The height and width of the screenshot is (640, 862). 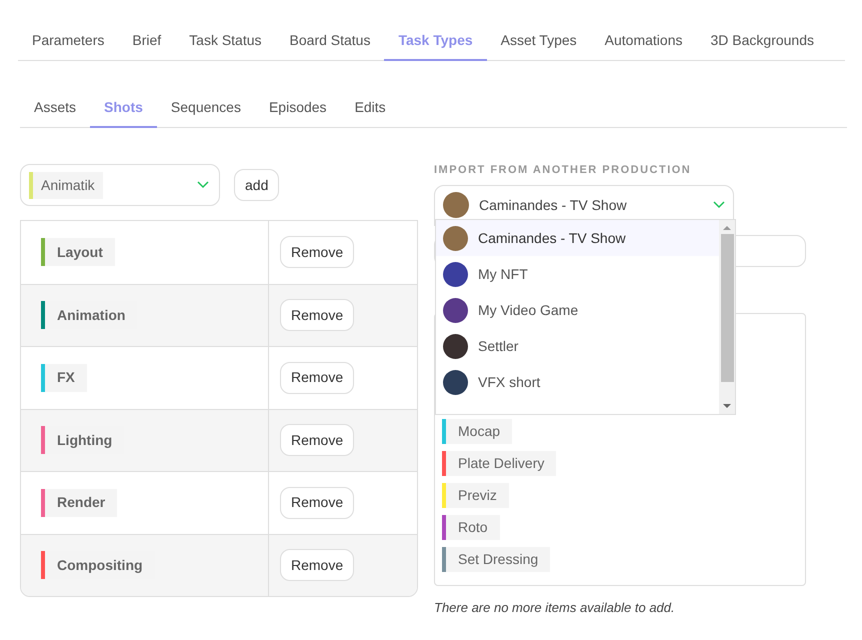 What do you see at coordinates (330, 45) in the screenshot?
I see `tab: Board Status` at bounding box center [330, 45].